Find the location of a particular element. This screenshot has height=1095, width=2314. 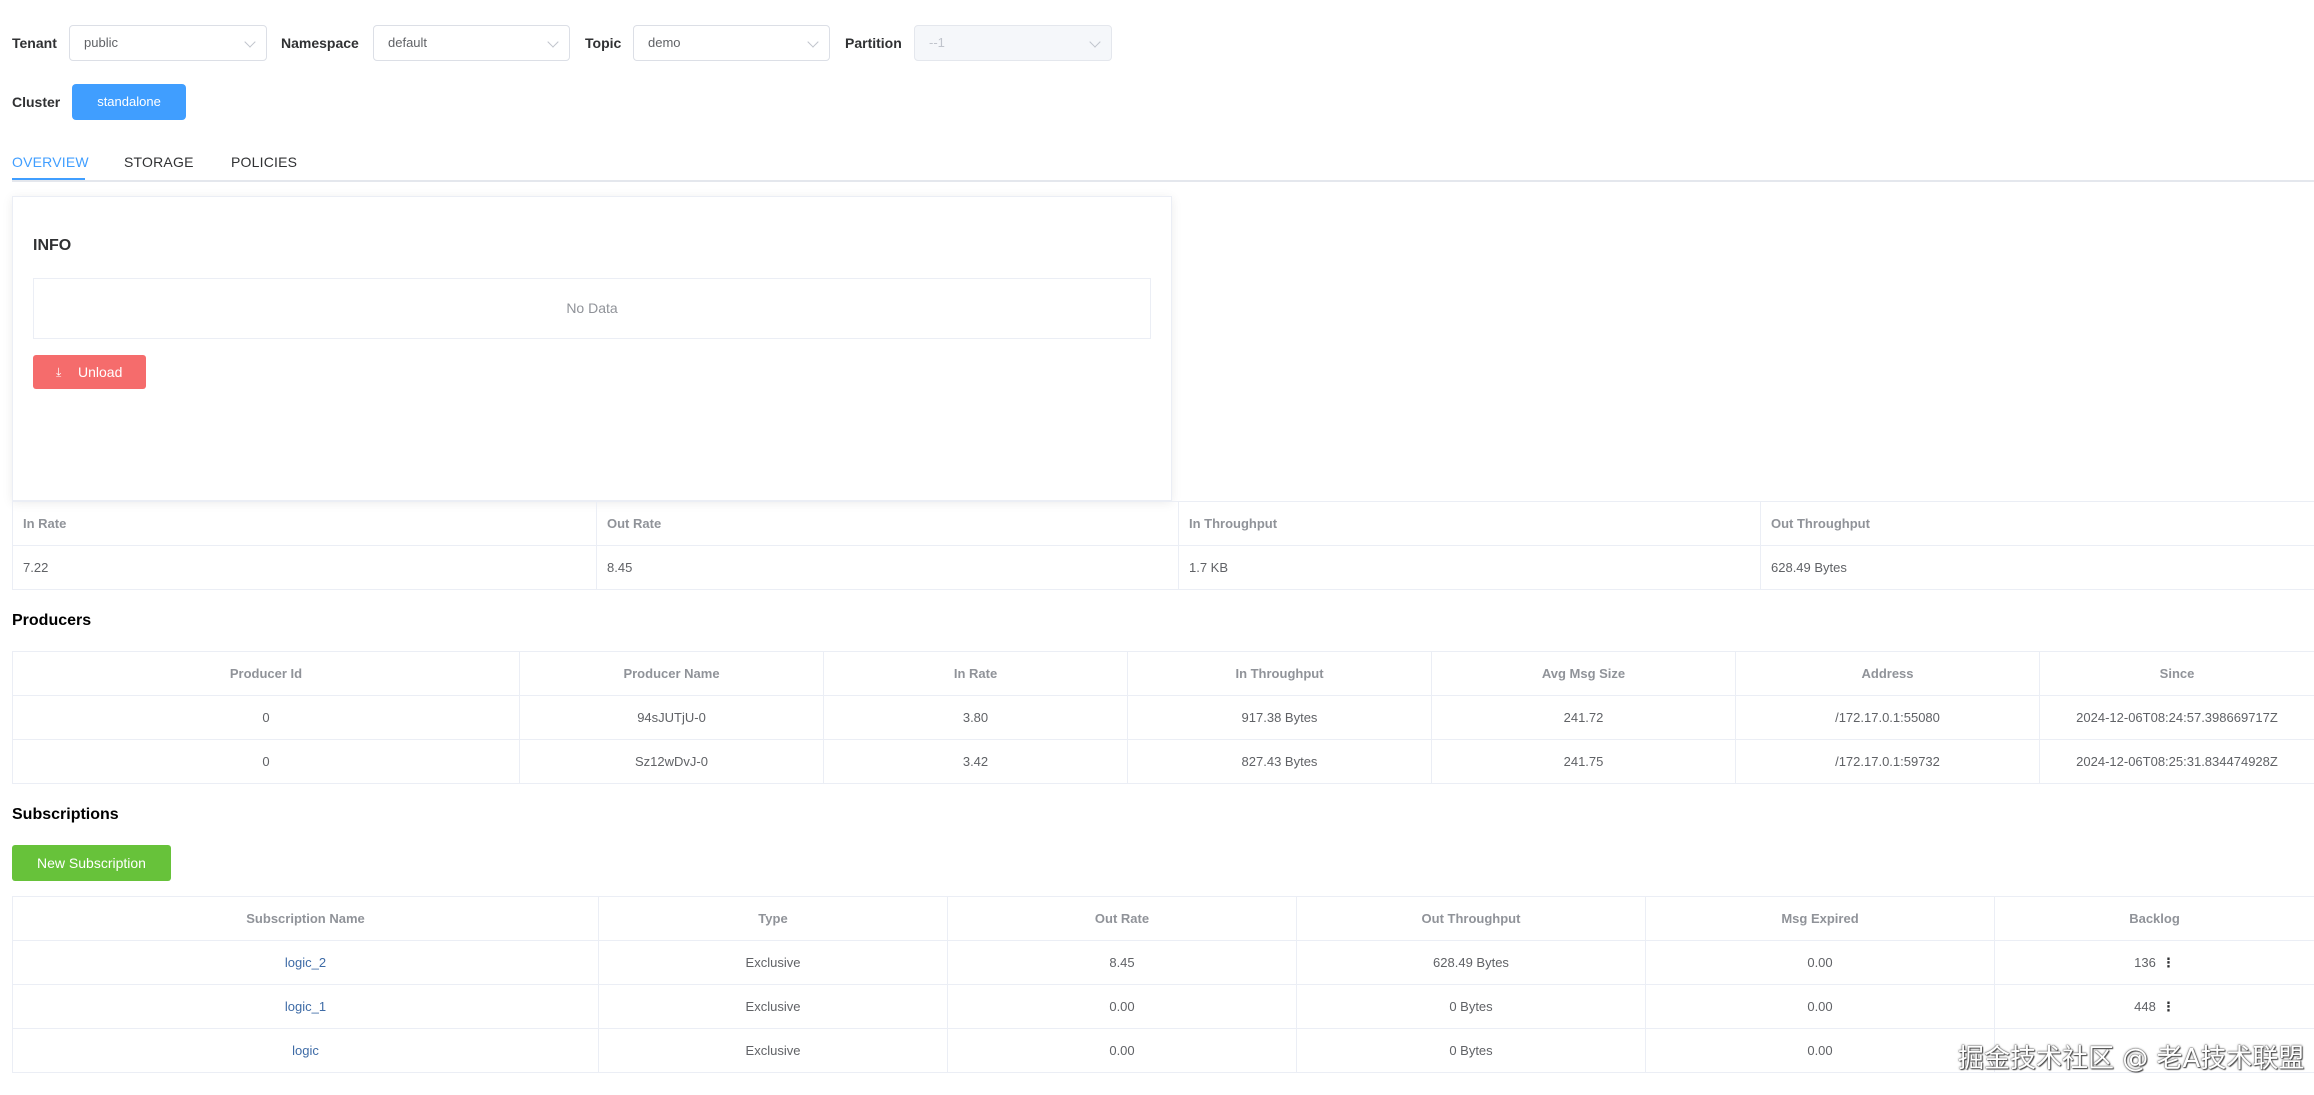

topic-label: Topic is located at coordinates (603, 43).